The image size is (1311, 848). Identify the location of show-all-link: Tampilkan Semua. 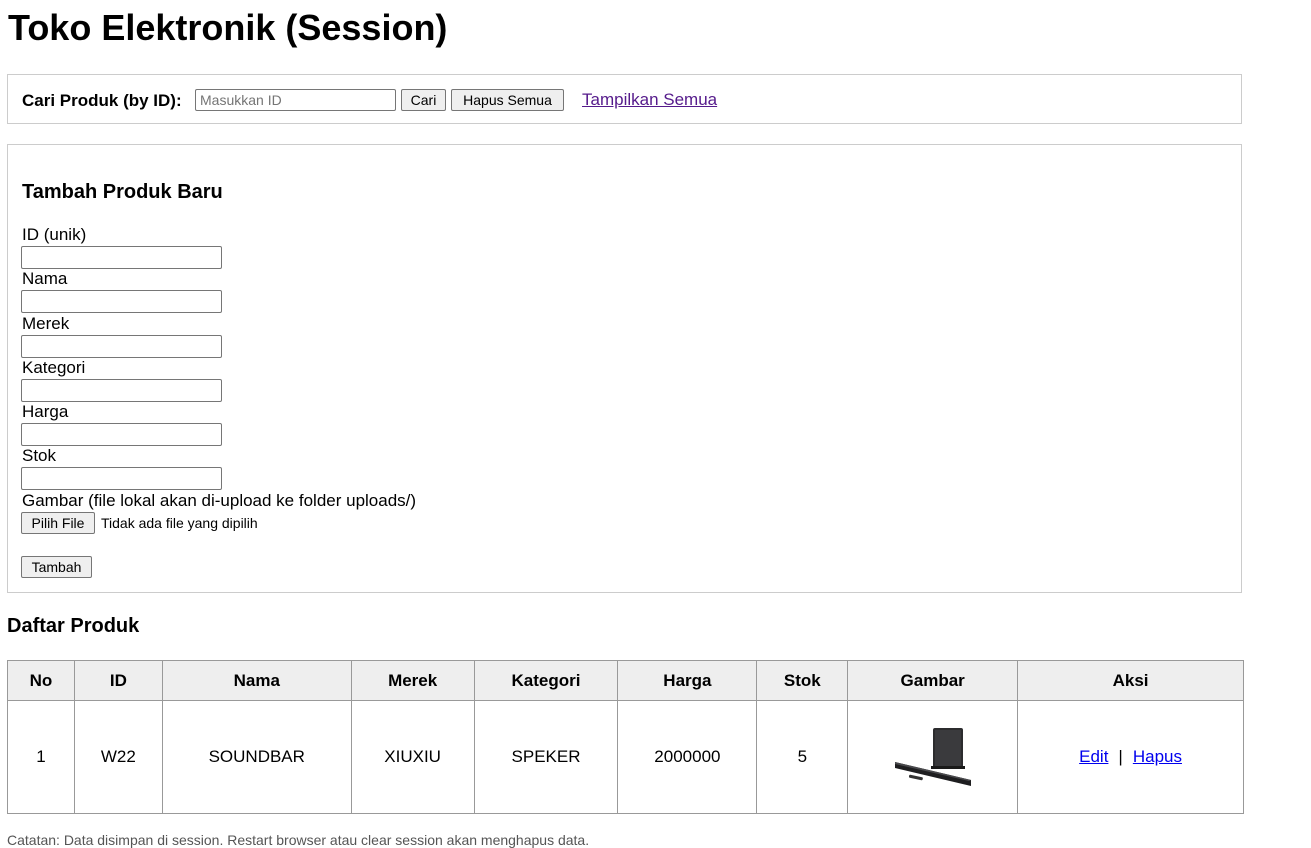
(649, 100).